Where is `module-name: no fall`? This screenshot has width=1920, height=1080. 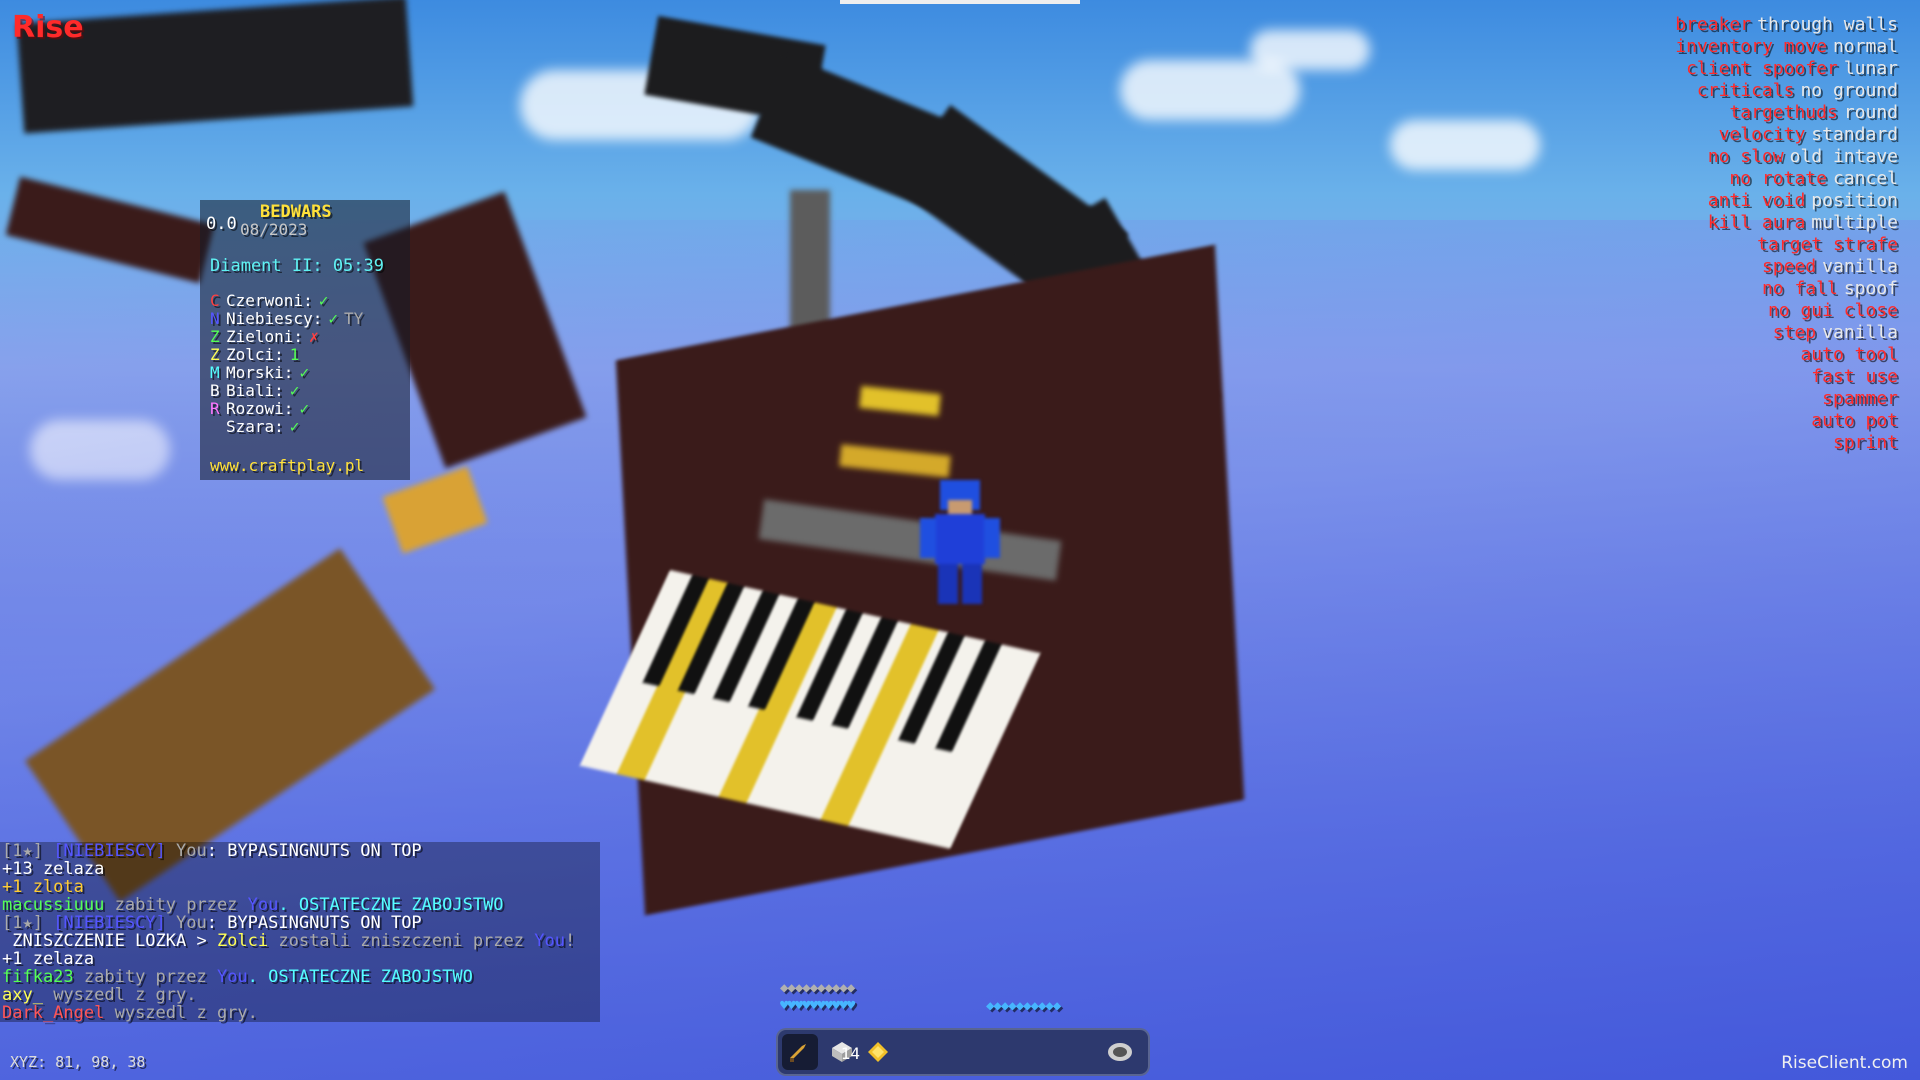 module-name: no fall is located at coordinates (1799, 288).